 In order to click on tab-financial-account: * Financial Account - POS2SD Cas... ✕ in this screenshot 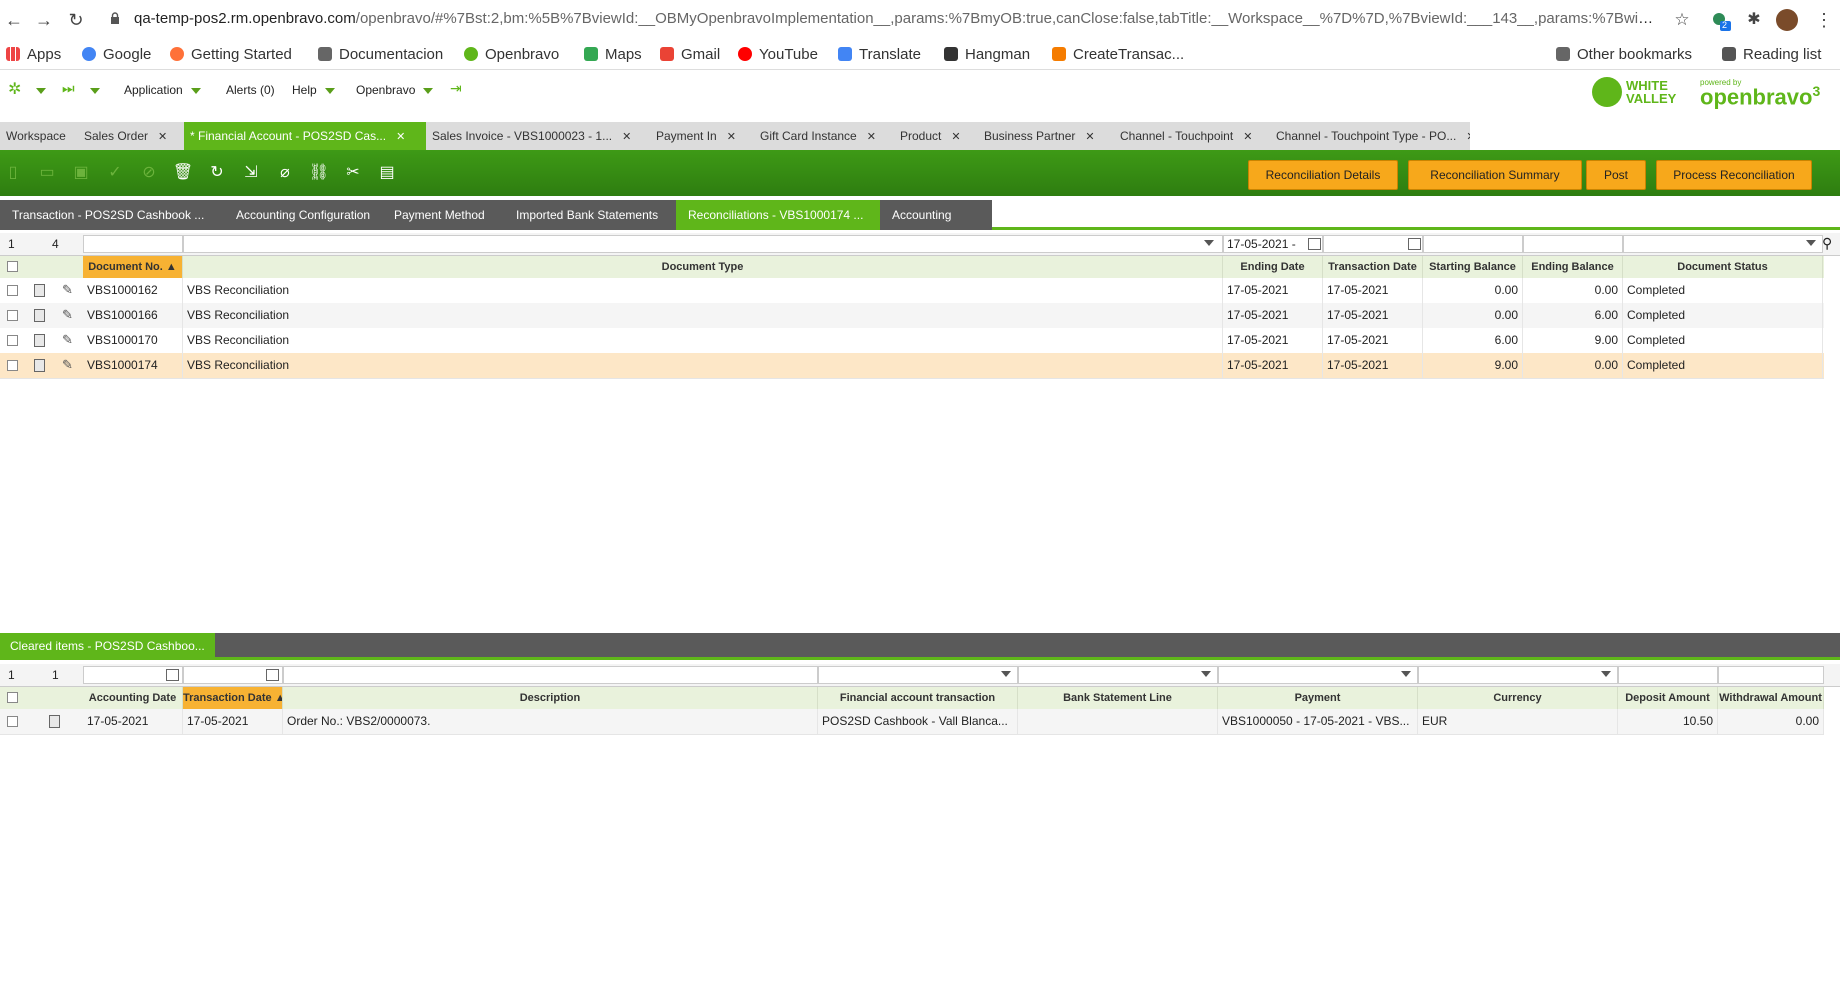, I will do `click(310, 136)`.